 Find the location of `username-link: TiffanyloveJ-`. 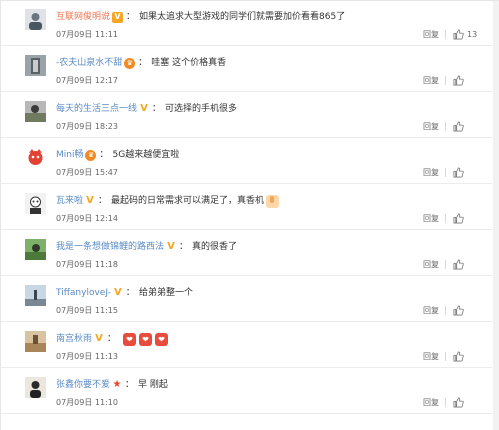

username-link: TiffanyloveJ- is located at coordinates (83, 293).